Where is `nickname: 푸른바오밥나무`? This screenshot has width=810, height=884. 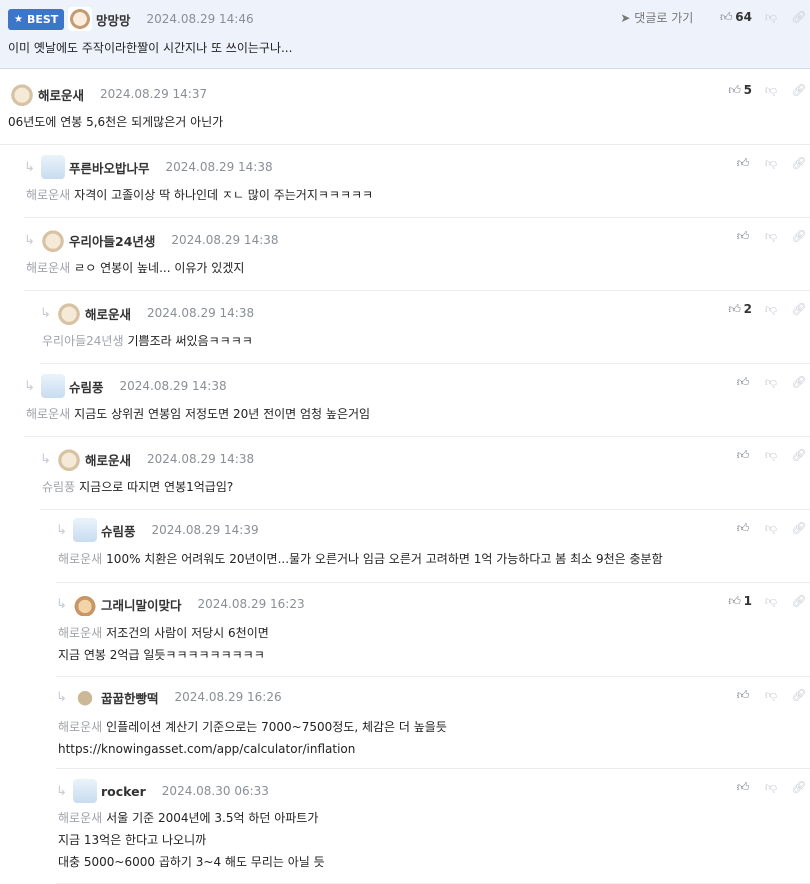 nickname: 푸른바오밥나무 is located at coordinates (109, 167).